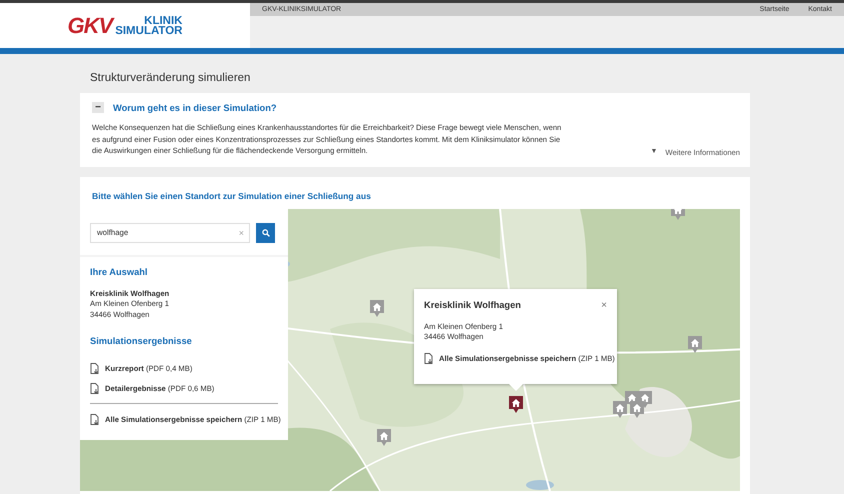 The height and width of the screenshot is (494, 844). Describe the element at coordinates (90, 25) in the screenshot. I see `logo-mark: GKV` at that location.